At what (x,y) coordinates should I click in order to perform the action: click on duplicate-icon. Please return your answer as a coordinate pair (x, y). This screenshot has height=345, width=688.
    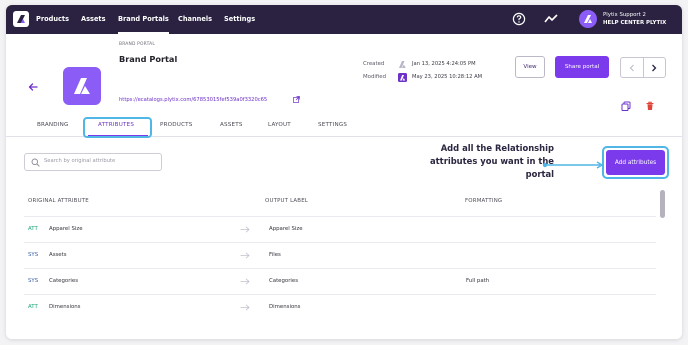
    Looking at the image, I should click on (626, 106).